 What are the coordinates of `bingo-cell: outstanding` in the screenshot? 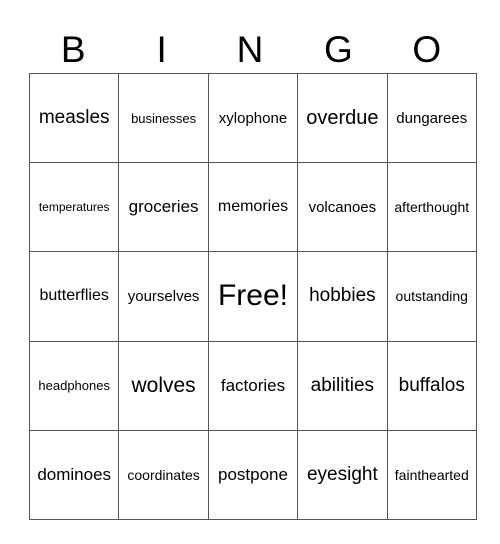 It's located at (431, 296).